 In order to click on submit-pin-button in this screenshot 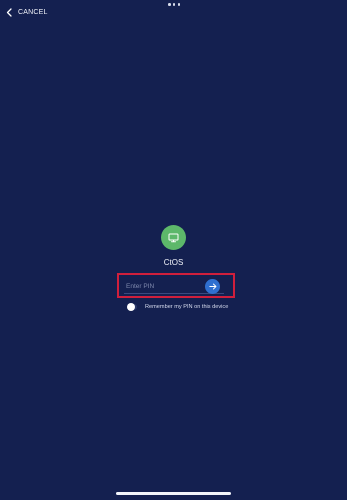, I will do `click(212, 286)`.